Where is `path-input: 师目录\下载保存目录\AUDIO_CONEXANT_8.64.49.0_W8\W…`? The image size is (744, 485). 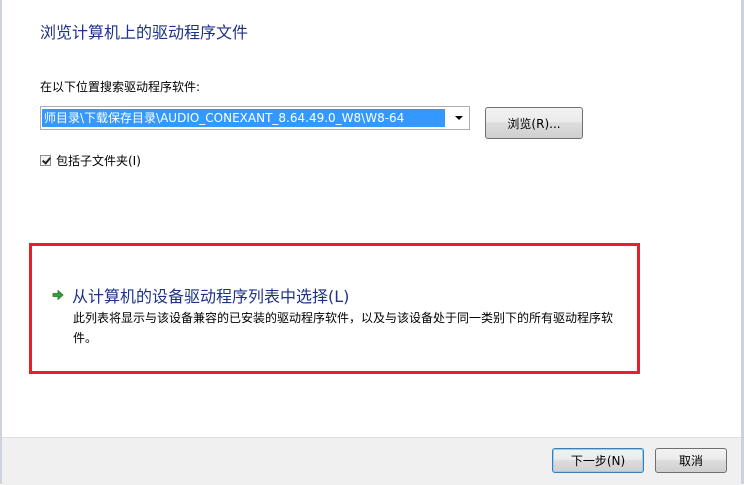
path-input: 师目录\下载保存目录\AUDIO_CONEXANT_8.64.49.0_W8\W… is located at coordinates (243, 118).